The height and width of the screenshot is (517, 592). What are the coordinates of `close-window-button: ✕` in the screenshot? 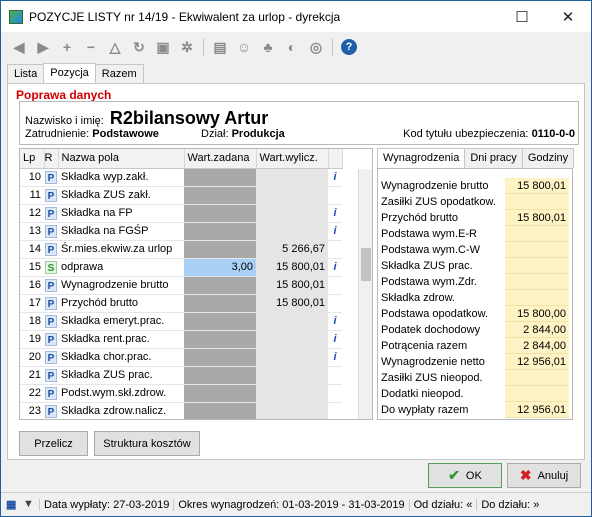 It's located at (568, 16).